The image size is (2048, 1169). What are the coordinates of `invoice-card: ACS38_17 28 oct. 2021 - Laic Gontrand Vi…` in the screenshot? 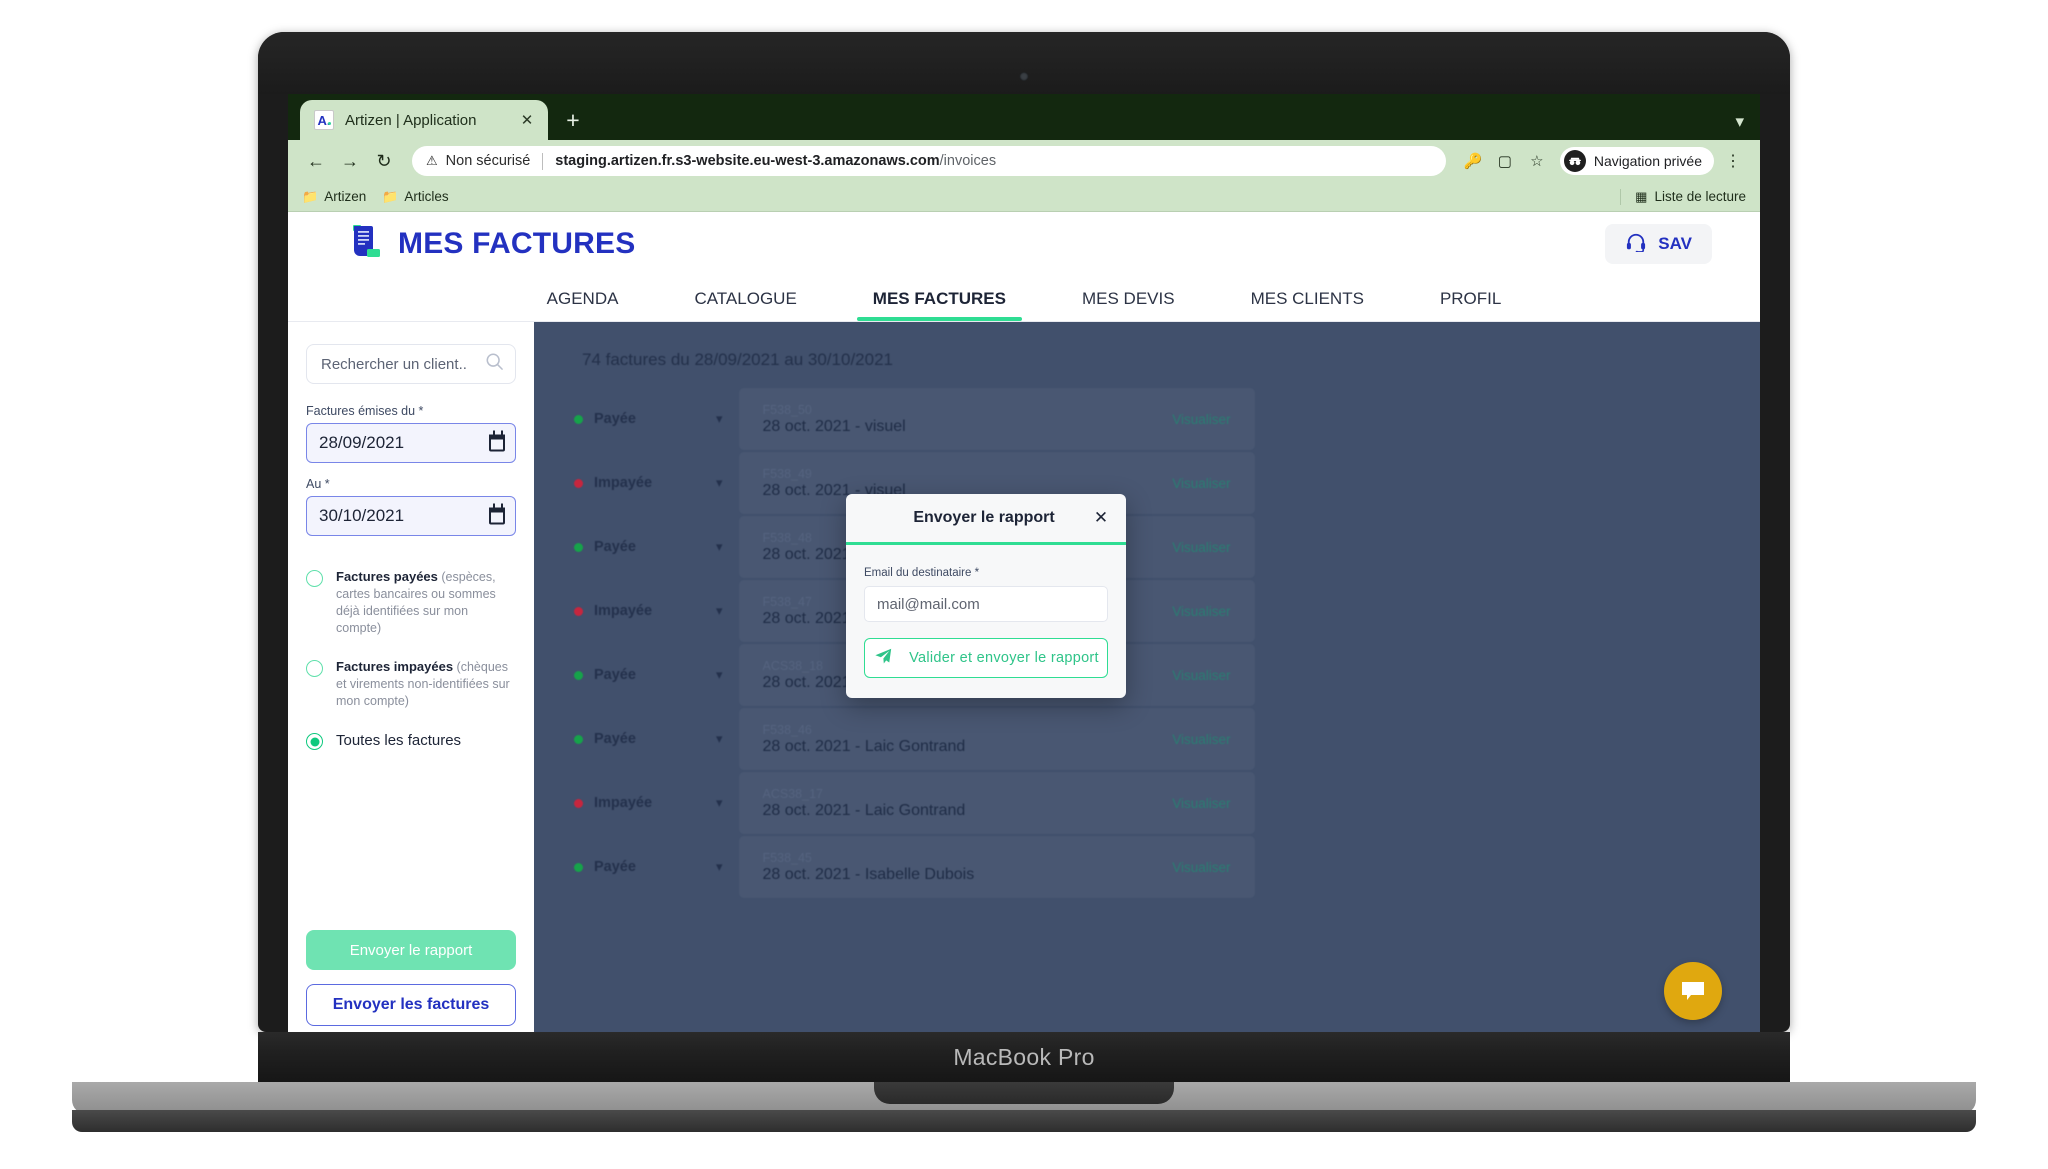 It's located at (996, 803).